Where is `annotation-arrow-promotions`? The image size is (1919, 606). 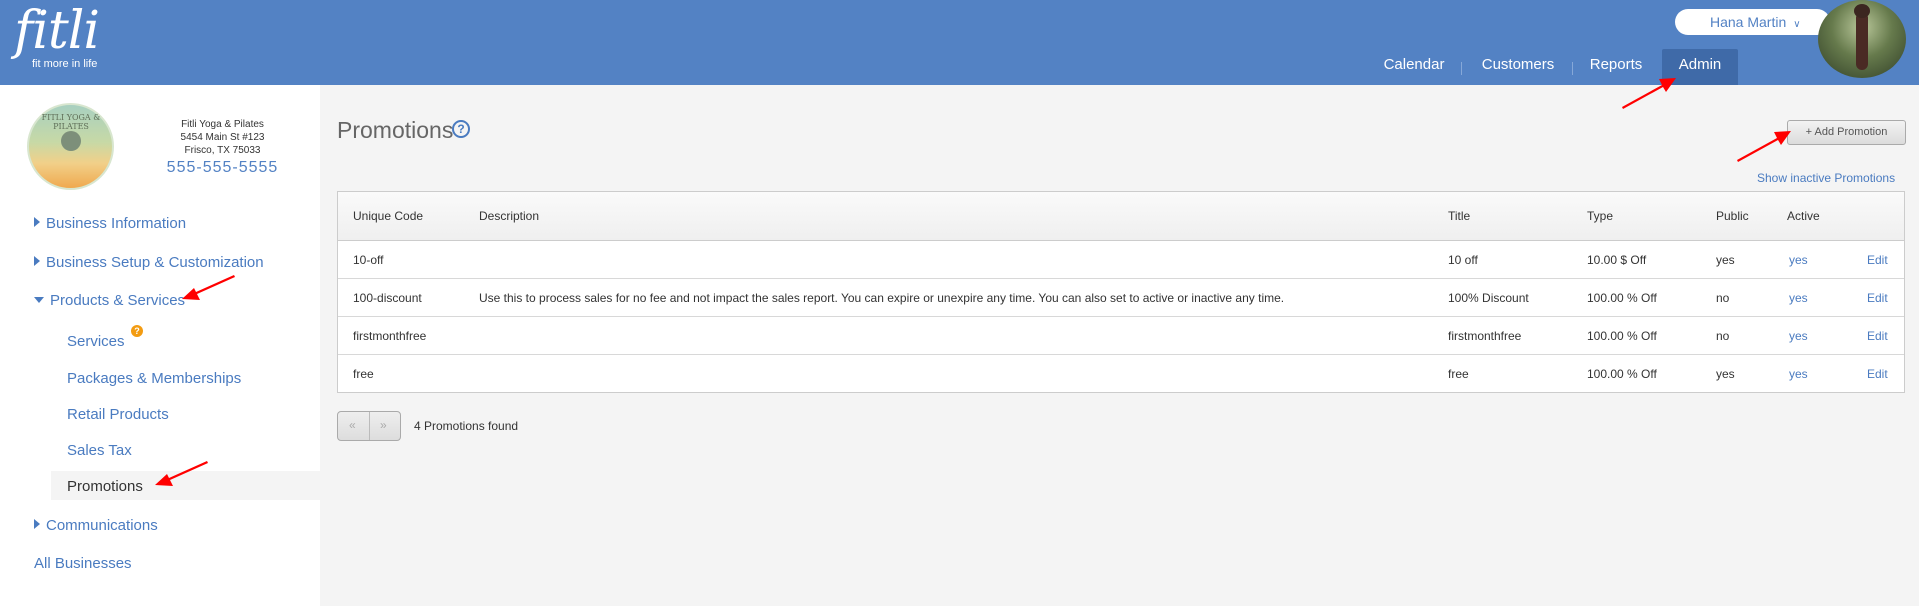 annotation-arrow-promotions is located at coordinates (181, 473).